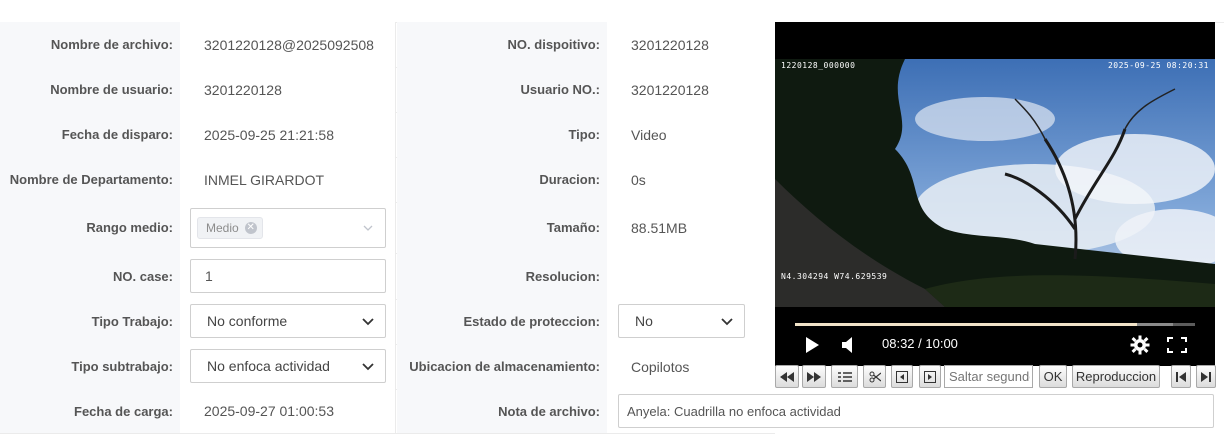 This screenshot has height=442, width=1224. I want to click on case-no-input, so click(288, 276).